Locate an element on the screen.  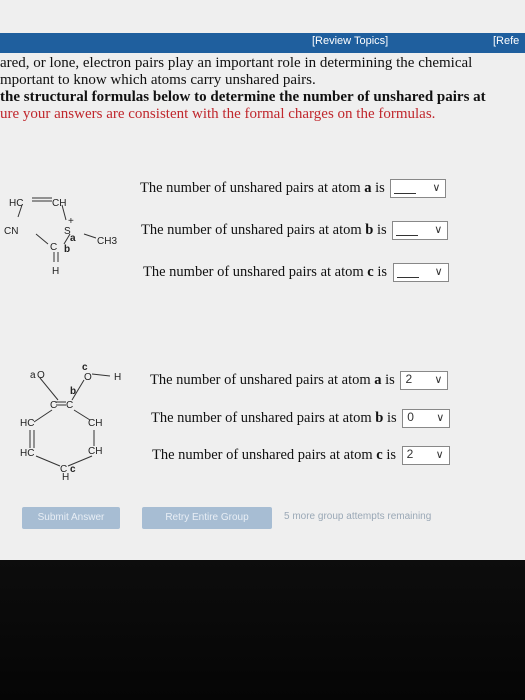
label-a-2: a is located at coordinates (33, 375).